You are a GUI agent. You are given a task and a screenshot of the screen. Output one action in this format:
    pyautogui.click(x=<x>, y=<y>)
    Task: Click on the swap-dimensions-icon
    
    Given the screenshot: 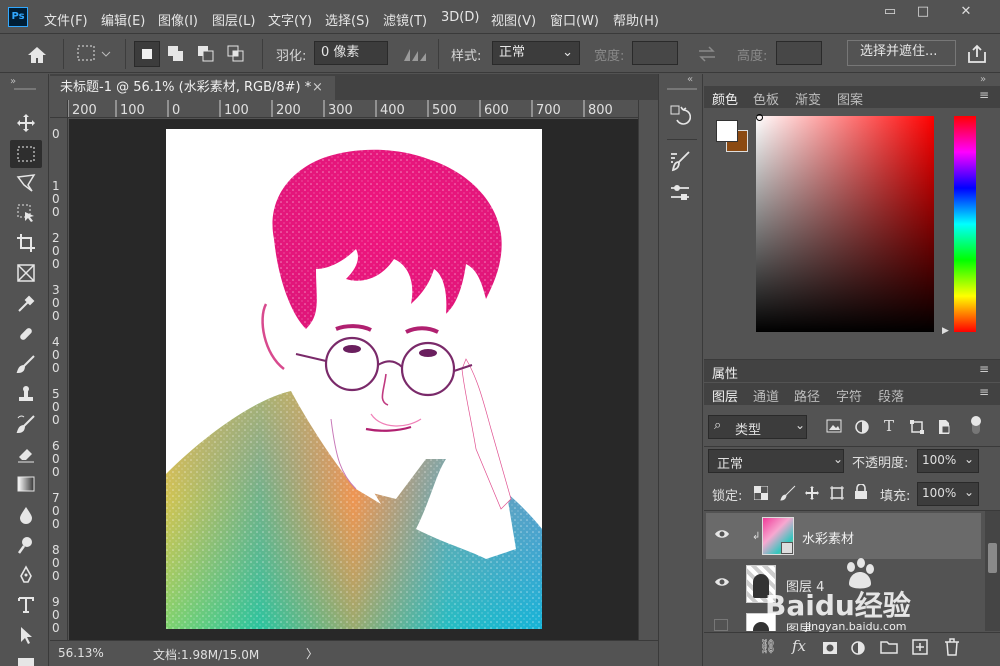 What is the action you would take?
    pyautogui.click(x=707, y=55)
    